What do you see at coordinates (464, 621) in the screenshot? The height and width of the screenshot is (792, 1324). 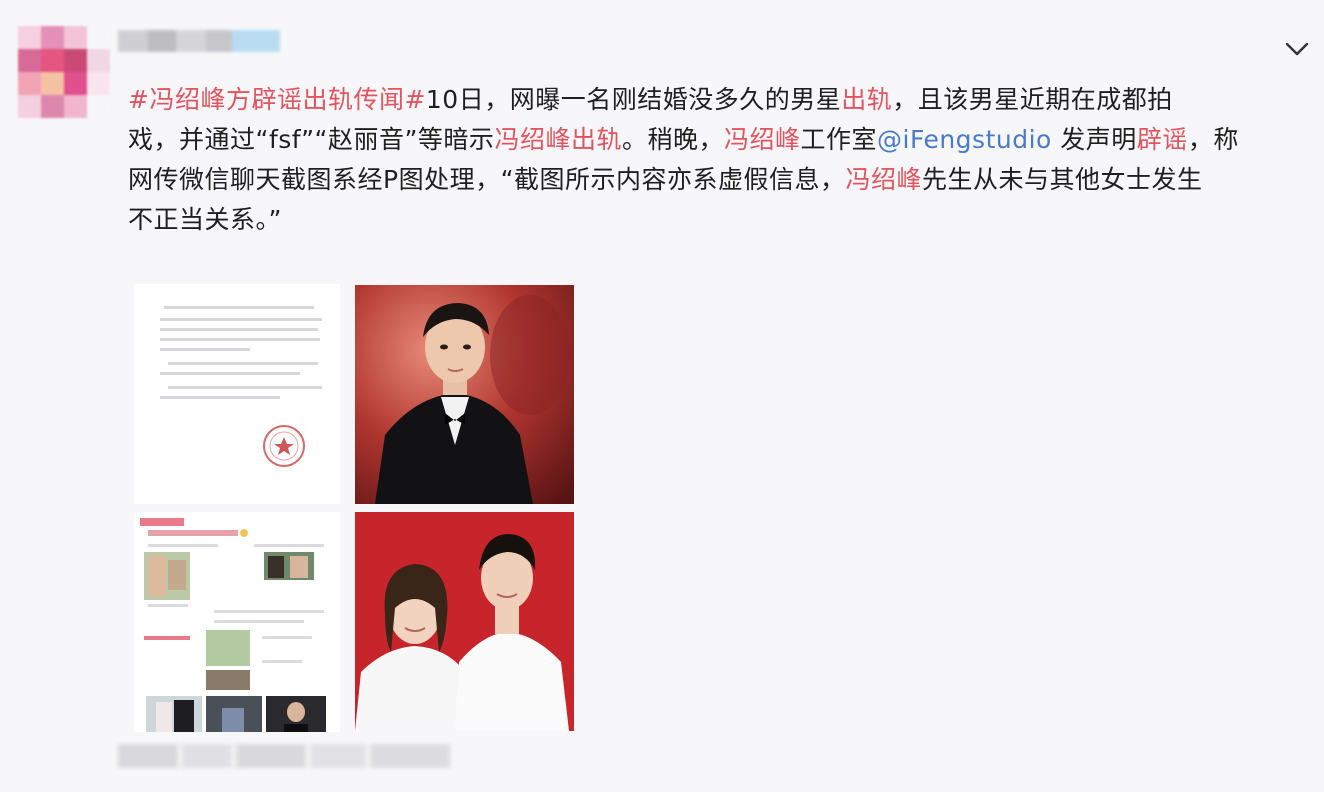 I see `couple-photo-image` at bounding box center [464, 621].